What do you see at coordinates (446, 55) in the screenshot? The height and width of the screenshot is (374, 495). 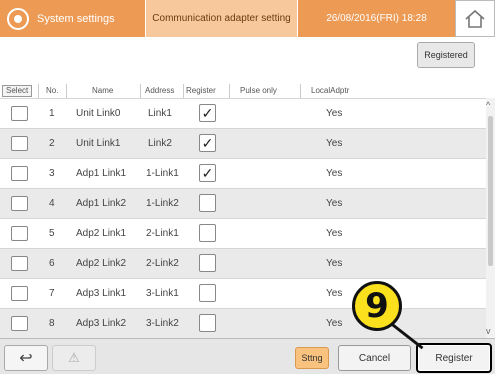 I see `registered-button: Registered` at bounding box center [446, 55].